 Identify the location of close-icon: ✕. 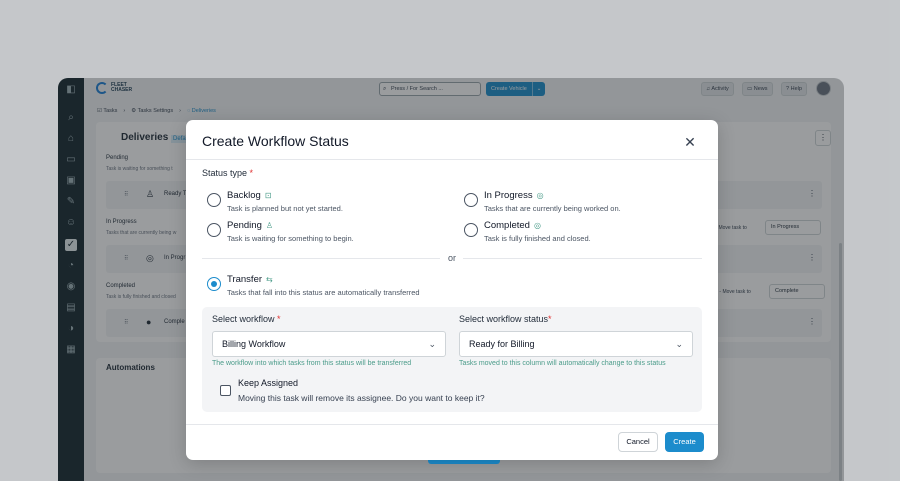
(690, 142).